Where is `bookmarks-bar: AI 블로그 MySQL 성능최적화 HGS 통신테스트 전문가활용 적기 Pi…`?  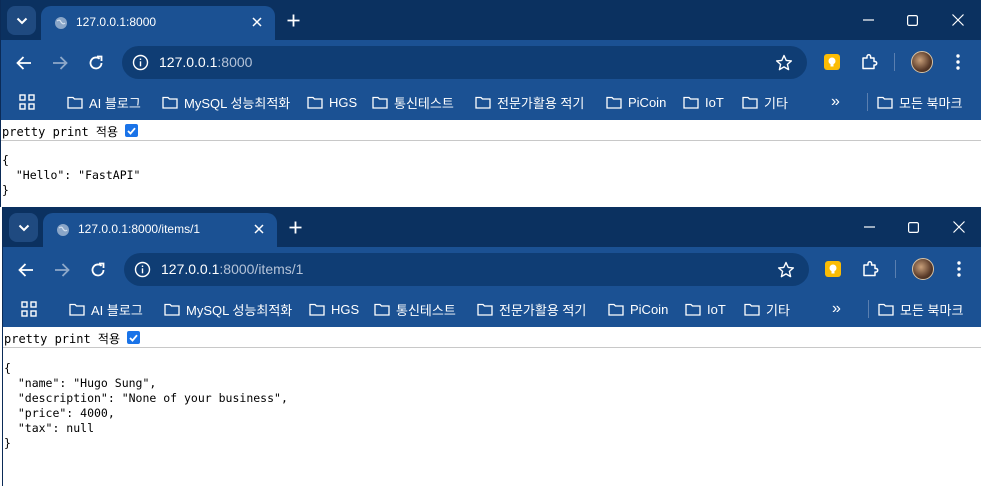 bookmarks-bar: AI 블로그 MySQL 성능최적화 HGS 통신테스트 전문가활용 적기 Pi… is located at coordinates (492, 309).